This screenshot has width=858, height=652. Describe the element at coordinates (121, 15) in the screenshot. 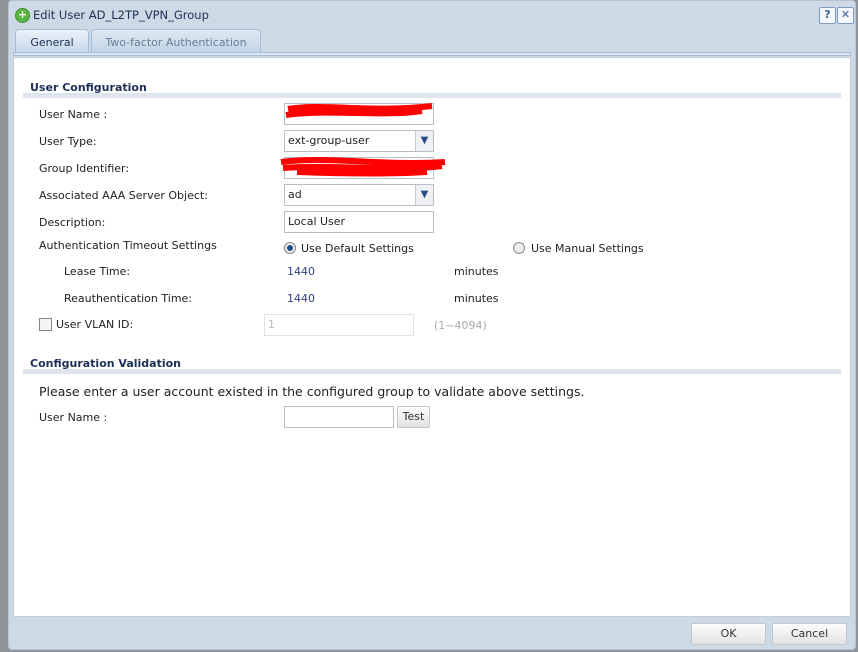

I see `dialog-title: Edit User AD_L2TP_VPN_Group` at that location.